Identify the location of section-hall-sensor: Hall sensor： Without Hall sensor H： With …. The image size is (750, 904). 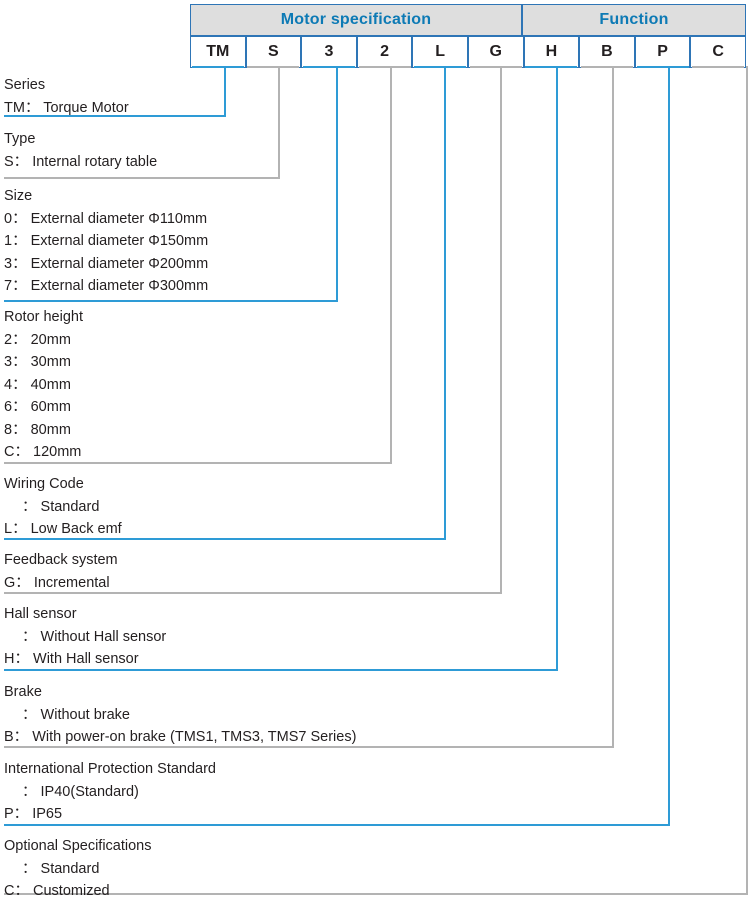
(85, 637).